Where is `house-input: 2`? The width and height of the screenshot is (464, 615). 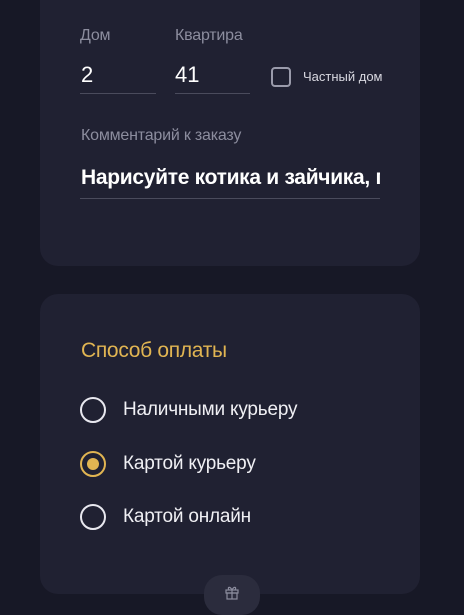
house-input: 2 is located at coordinates (118, 75).